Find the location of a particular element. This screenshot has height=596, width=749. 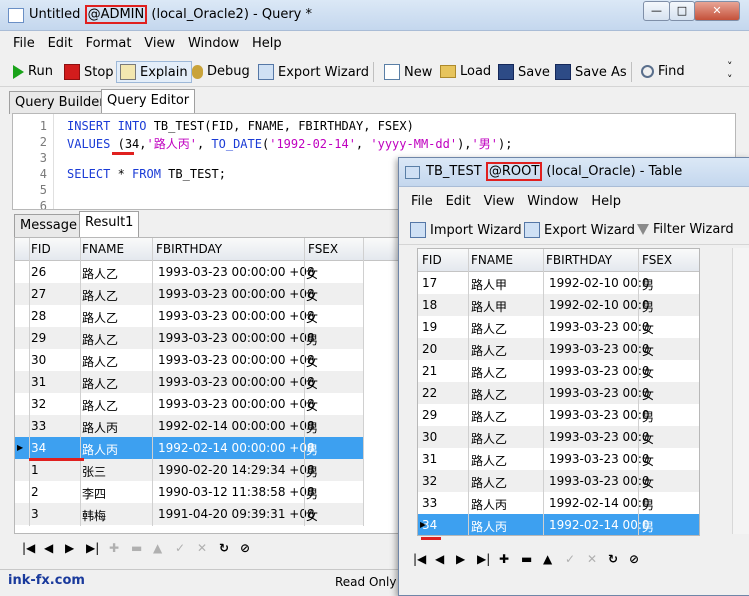

menu-view: View is located at coordinates (159, 43).